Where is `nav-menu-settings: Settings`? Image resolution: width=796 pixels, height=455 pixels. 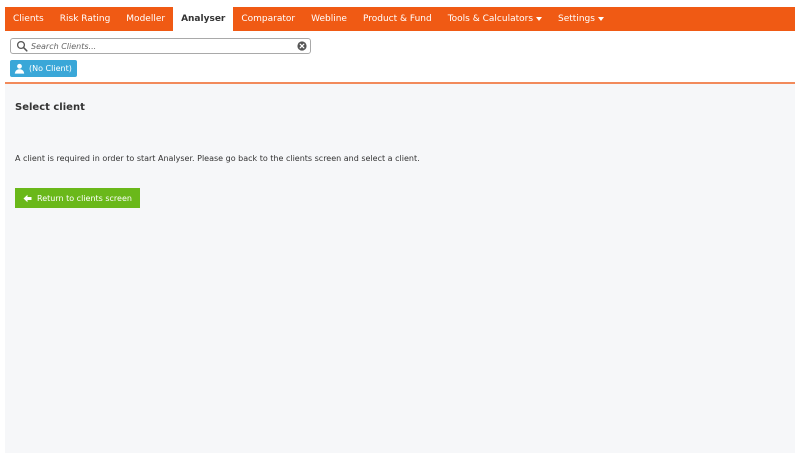 nav-menu-settings: Settings is located at coordinates (581, 19).